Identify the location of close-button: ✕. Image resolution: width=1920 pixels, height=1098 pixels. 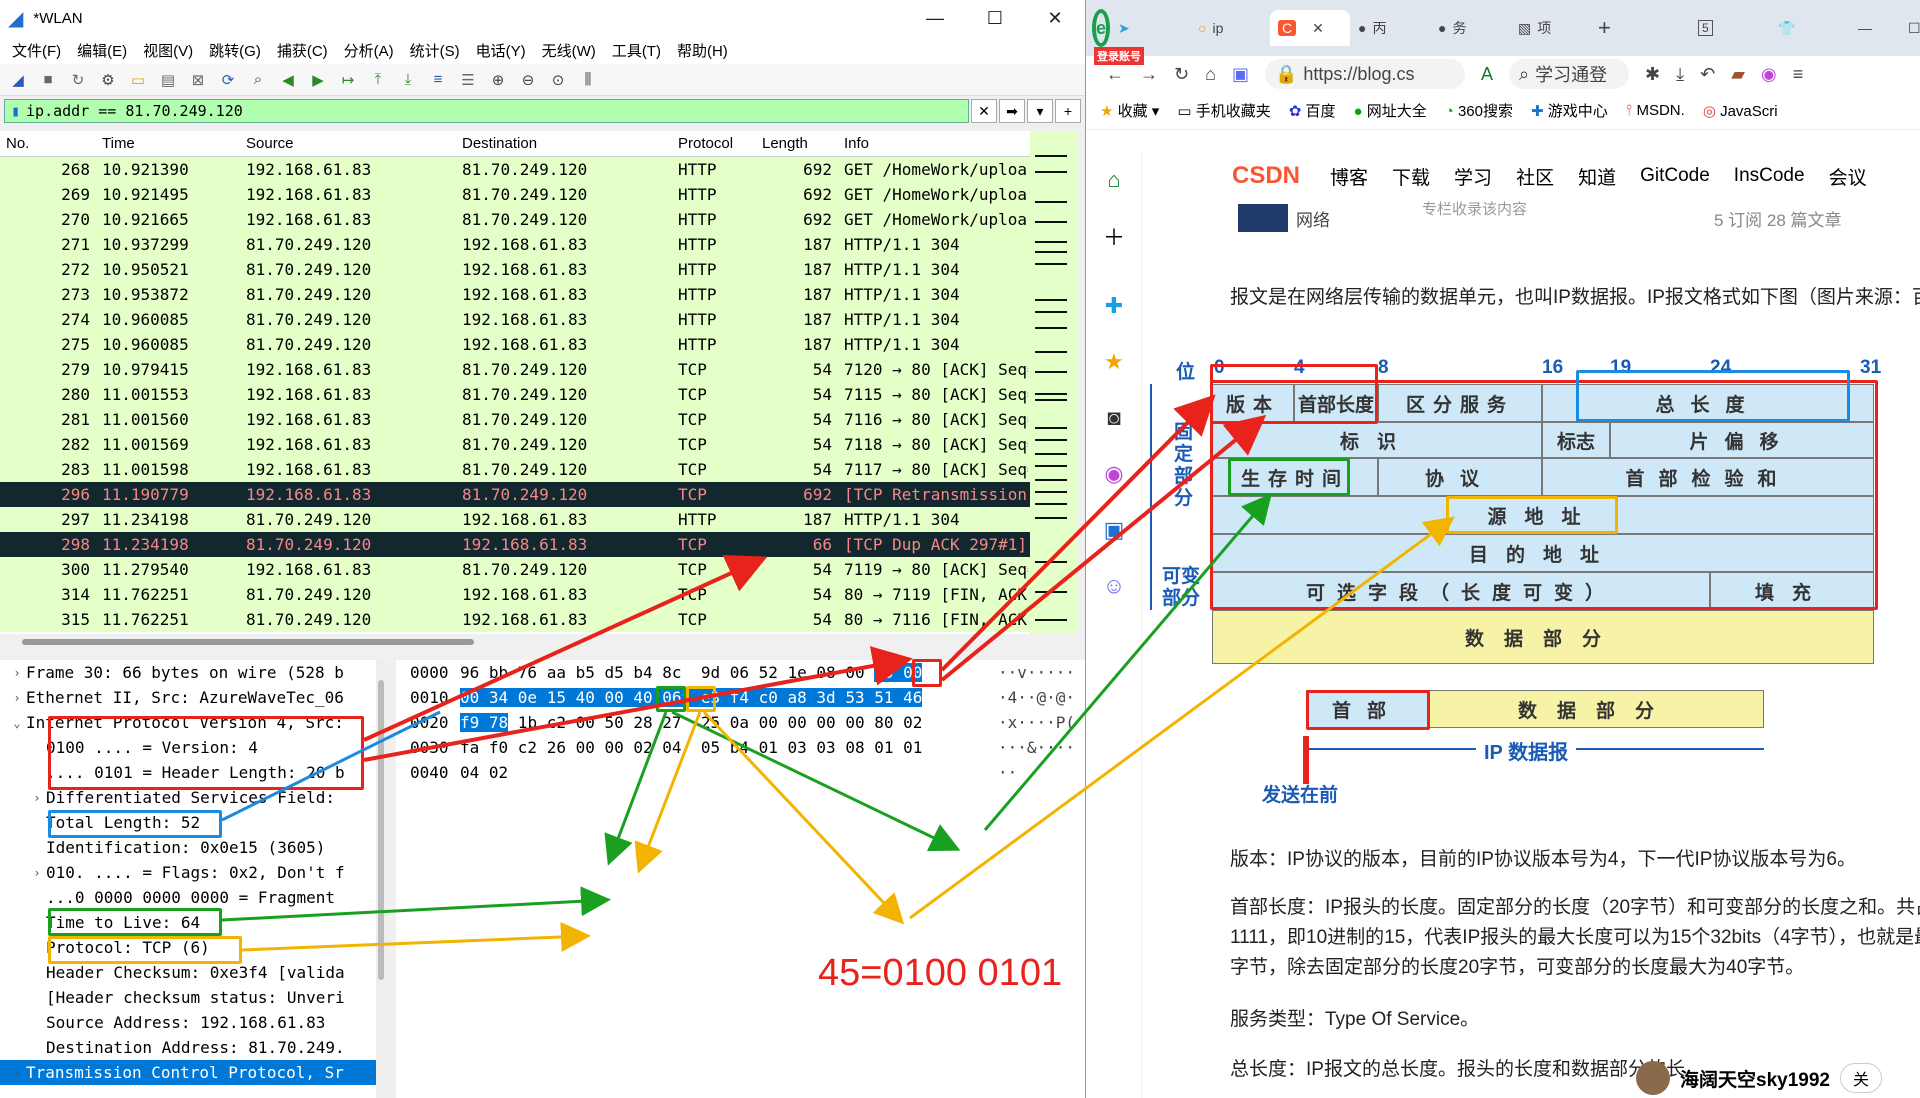
(1055, 18).